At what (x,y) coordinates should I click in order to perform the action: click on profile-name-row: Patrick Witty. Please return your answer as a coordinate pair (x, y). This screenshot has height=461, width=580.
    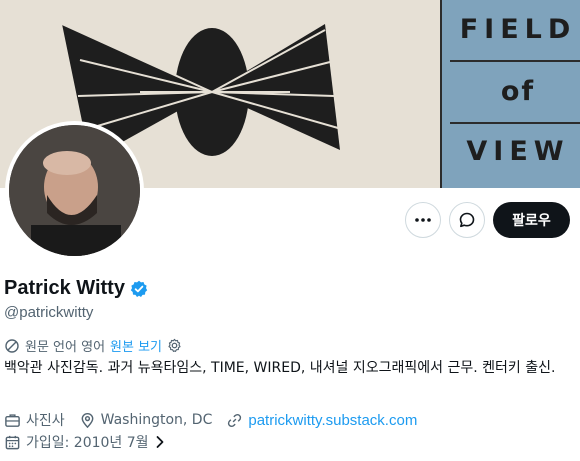
    Looking at the image, I should click on (76, 288).